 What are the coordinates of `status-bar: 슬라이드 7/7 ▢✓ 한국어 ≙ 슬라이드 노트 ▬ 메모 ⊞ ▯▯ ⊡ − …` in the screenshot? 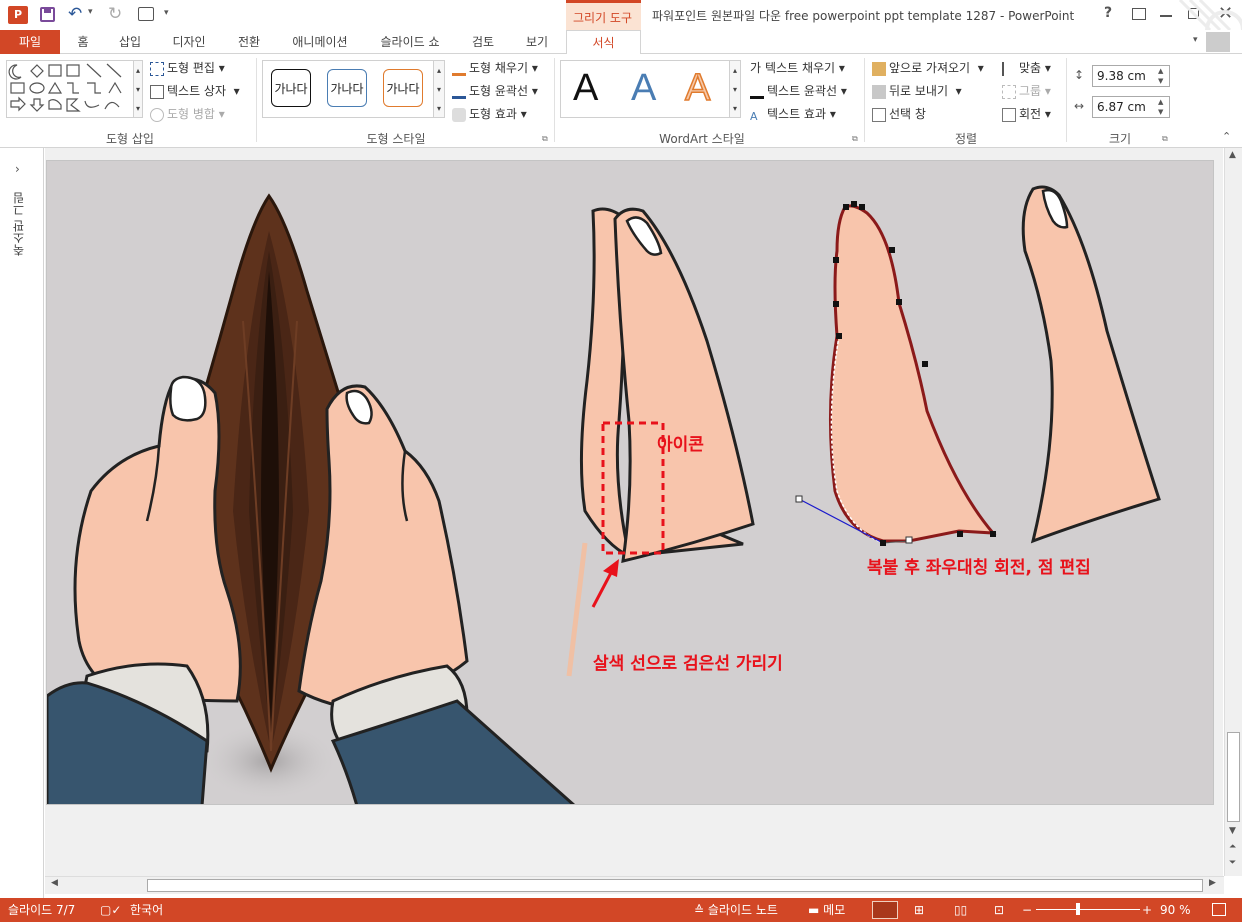 It's located at (621, 910).